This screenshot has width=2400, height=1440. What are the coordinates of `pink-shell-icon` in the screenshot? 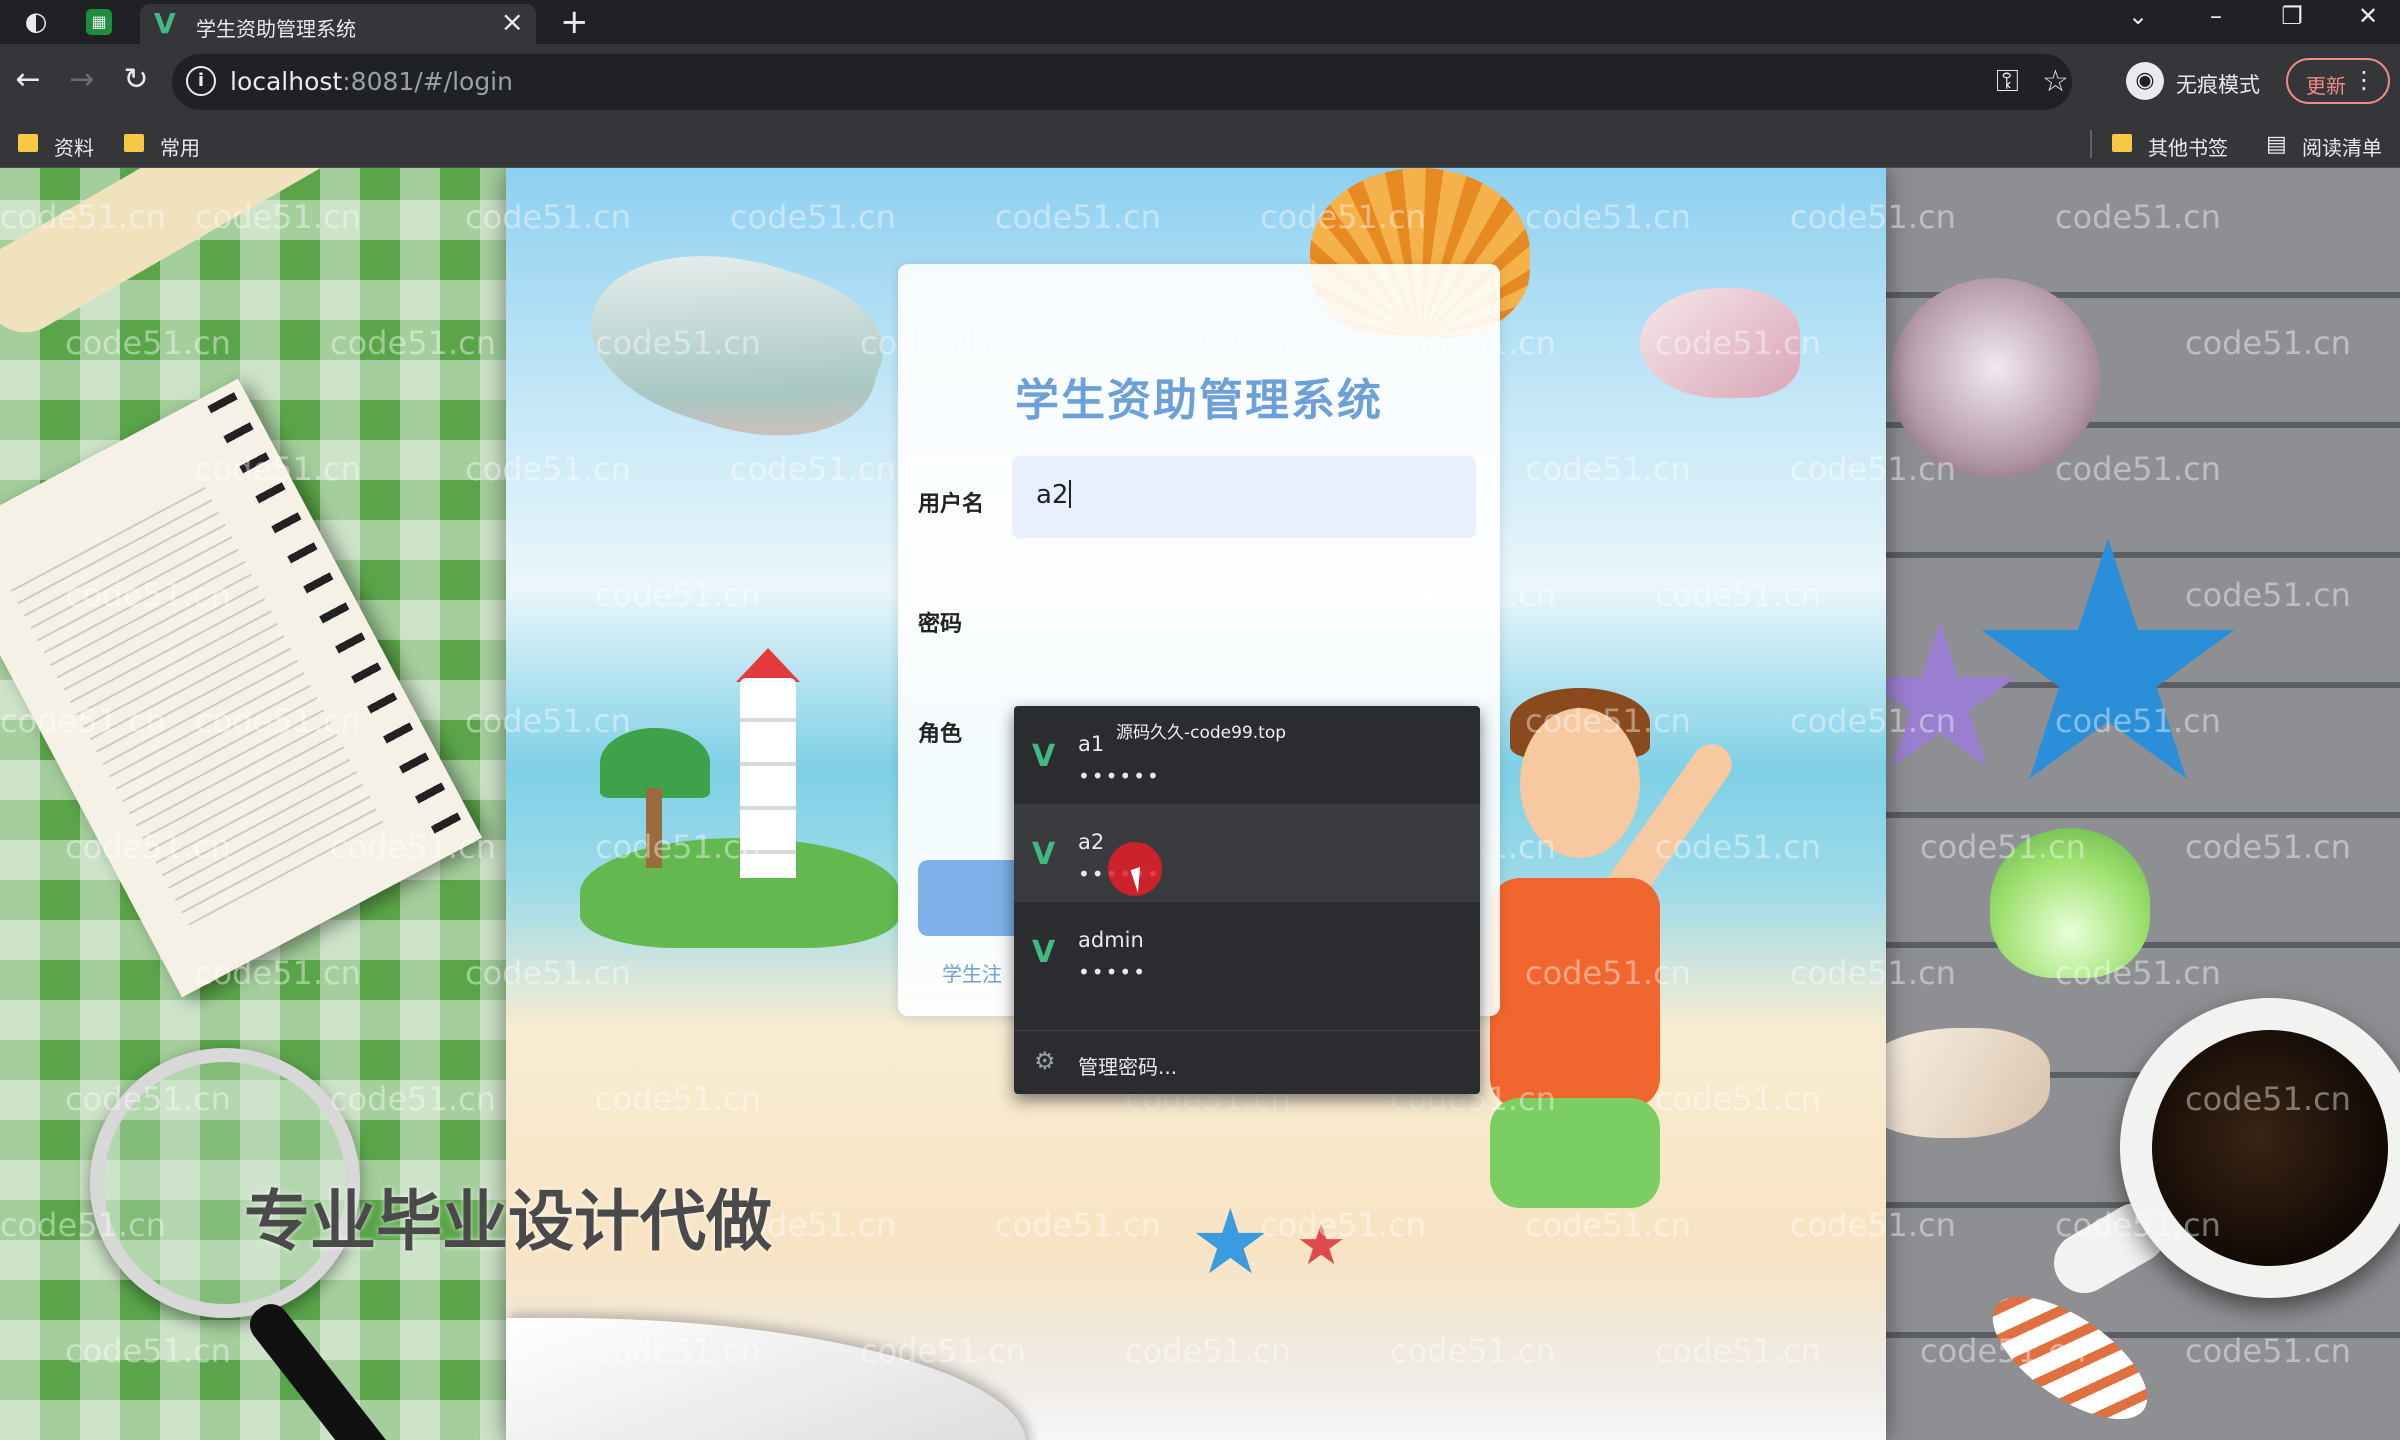 It's located at (1720, 343).